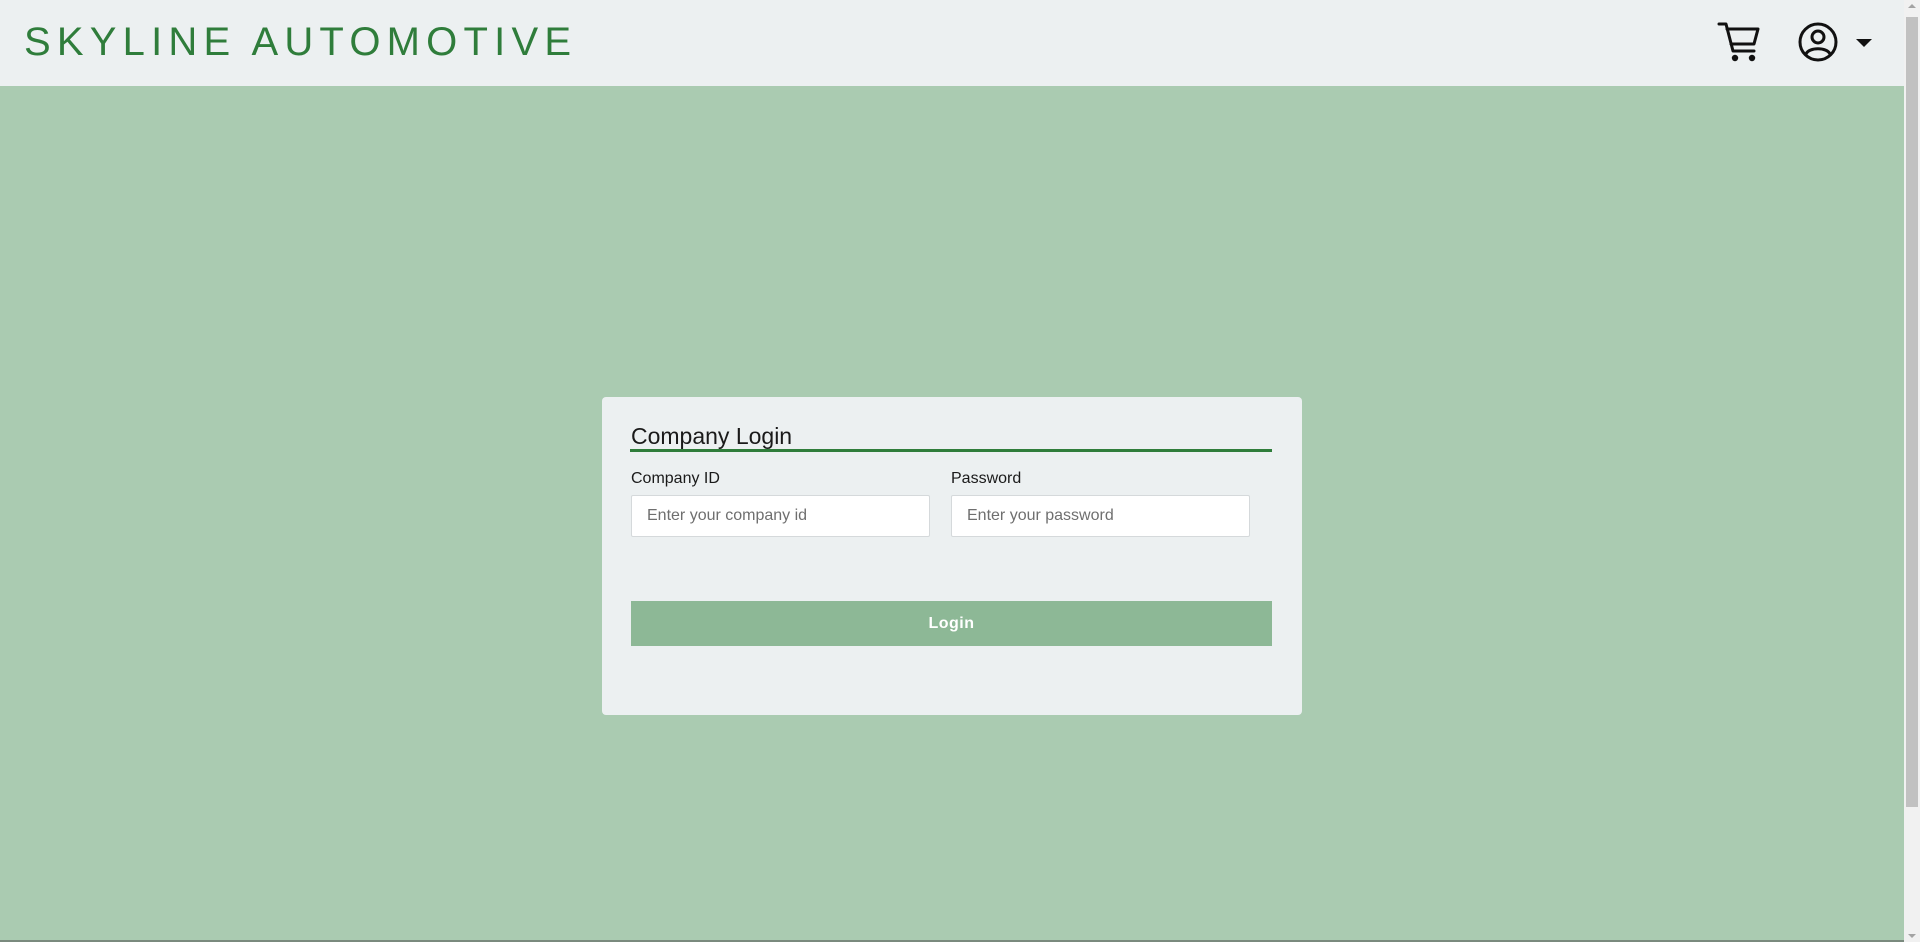 The width and height of the screenshot is (1920, 942). I want to click on company-login-card: Company Login Company ID Password Login, so click(952, 556).